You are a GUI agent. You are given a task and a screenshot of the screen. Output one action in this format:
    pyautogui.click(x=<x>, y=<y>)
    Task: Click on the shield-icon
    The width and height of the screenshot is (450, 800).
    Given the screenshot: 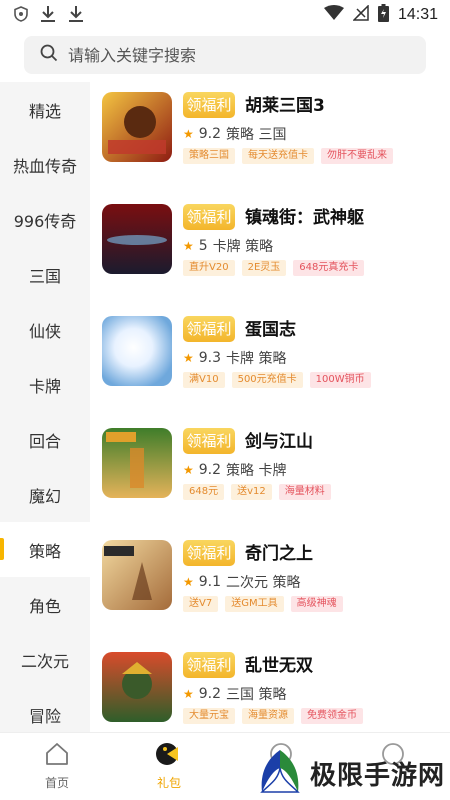 What is the action you would take?
    pyautogui.click(x=21, y=16)
    